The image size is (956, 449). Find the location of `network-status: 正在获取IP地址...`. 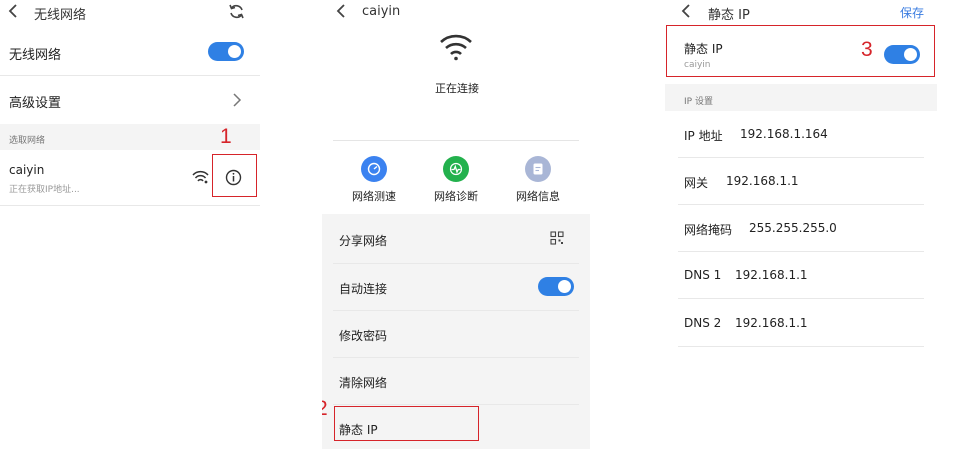

network-status: 正在获取IP地址... is located at coordinates (44, 190).